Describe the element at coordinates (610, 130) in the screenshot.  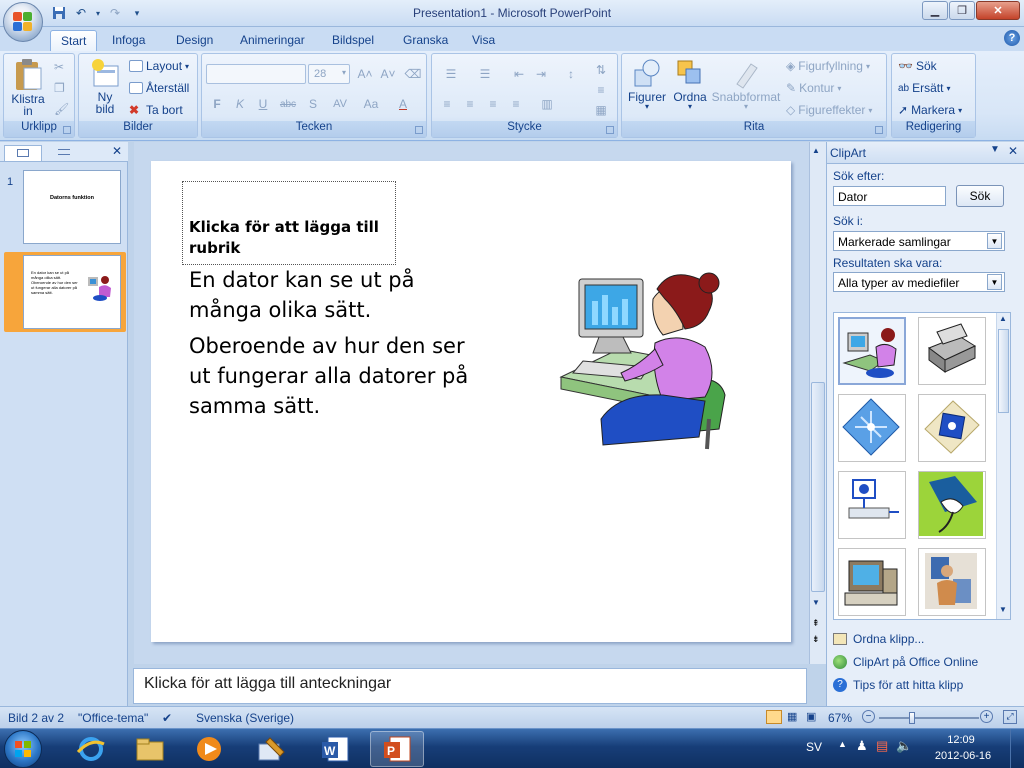
I see `paragraph-expand-icon` at that location.